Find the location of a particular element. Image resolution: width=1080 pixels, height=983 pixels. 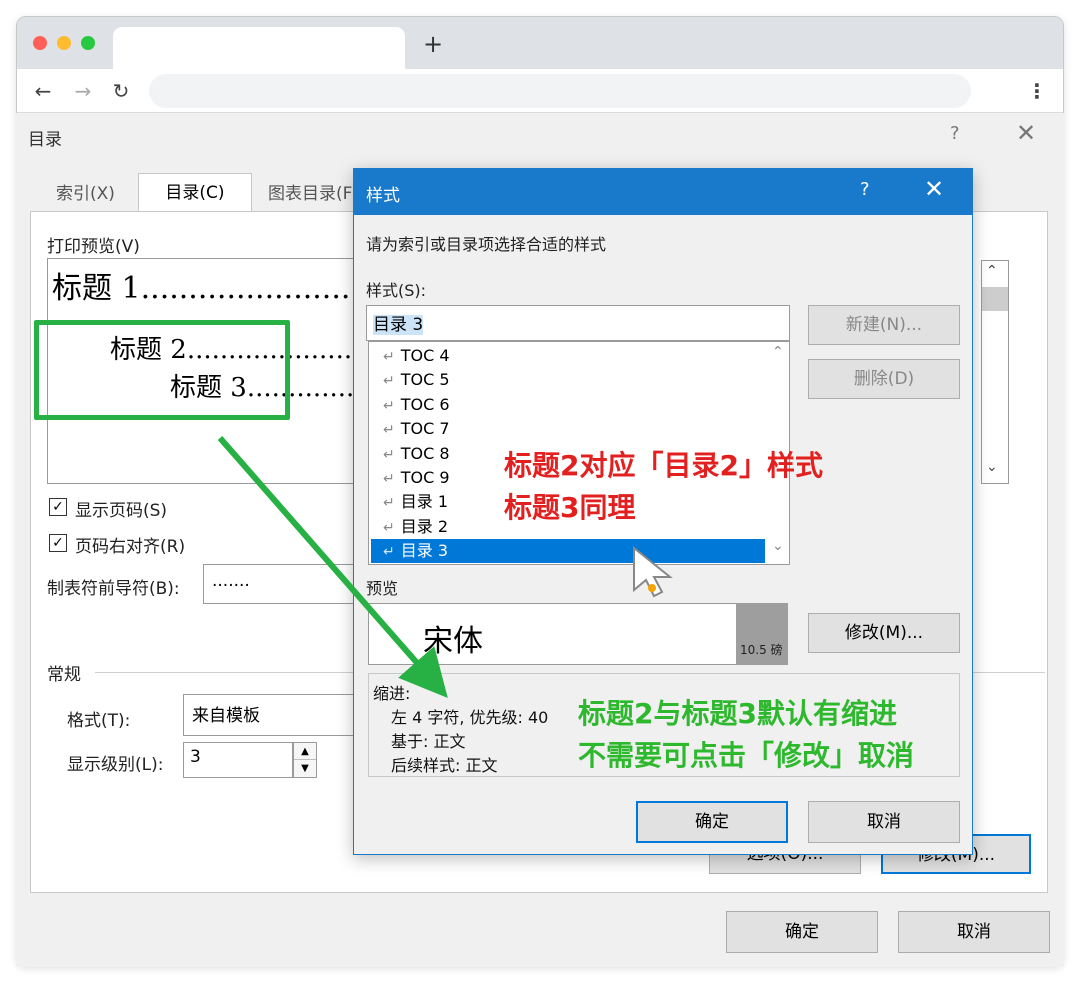

mouse-cursor-icon is located at coordinates (653, 571).